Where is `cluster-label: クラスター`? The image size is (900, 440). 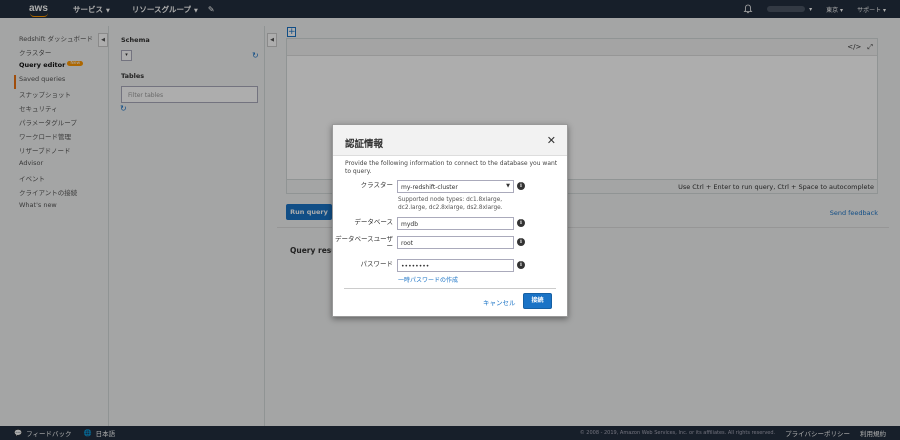 cluster-label: クラスター is located at coordinates (376, 185).